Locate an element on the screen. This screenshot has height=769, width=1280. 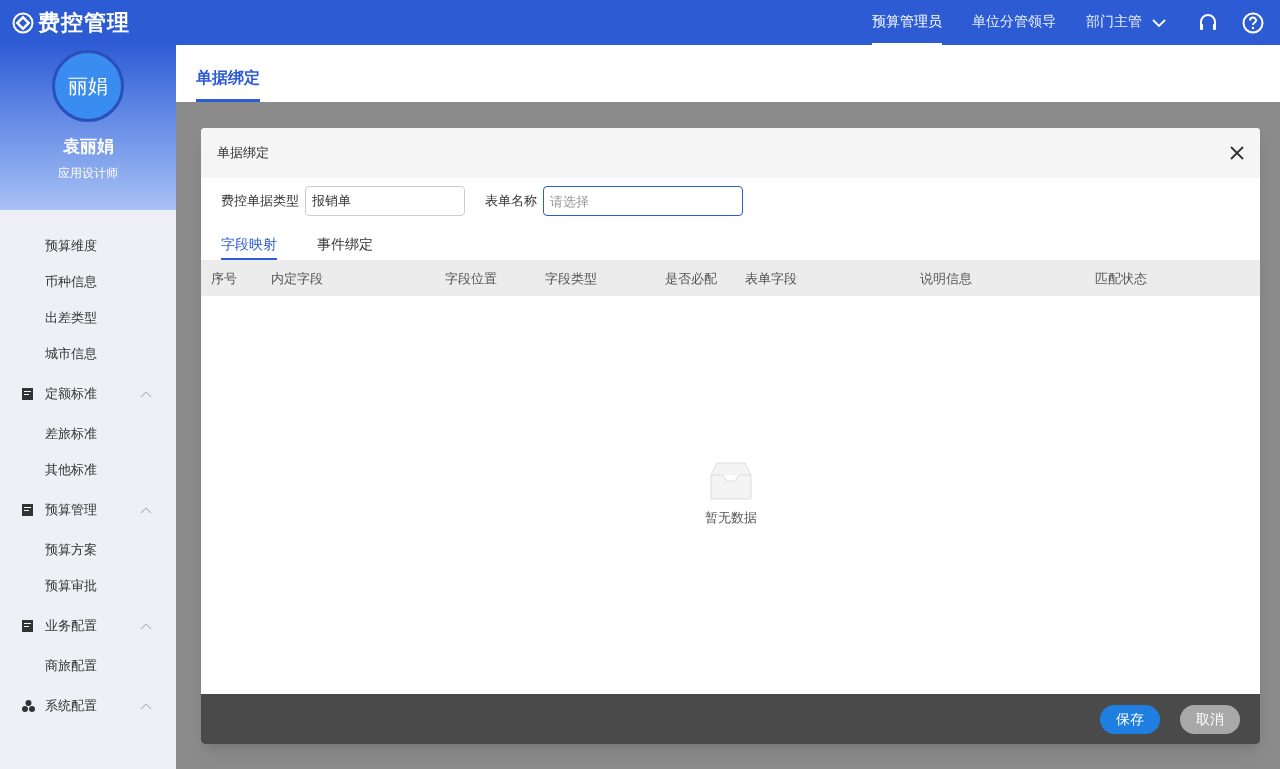
headset-icon is located at coordinates (1208, 22).